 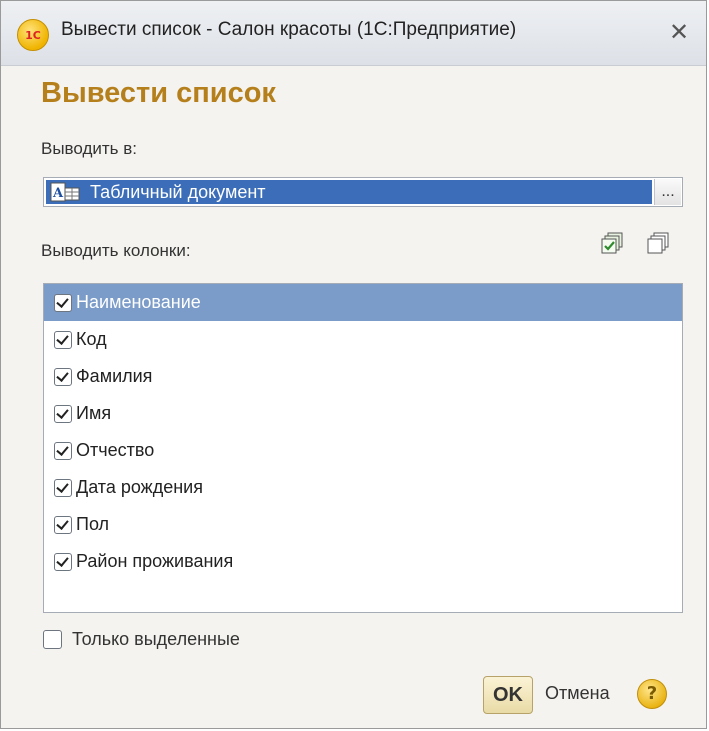 I want to click on list-item: Район проживания, so click(x=363, y=561).